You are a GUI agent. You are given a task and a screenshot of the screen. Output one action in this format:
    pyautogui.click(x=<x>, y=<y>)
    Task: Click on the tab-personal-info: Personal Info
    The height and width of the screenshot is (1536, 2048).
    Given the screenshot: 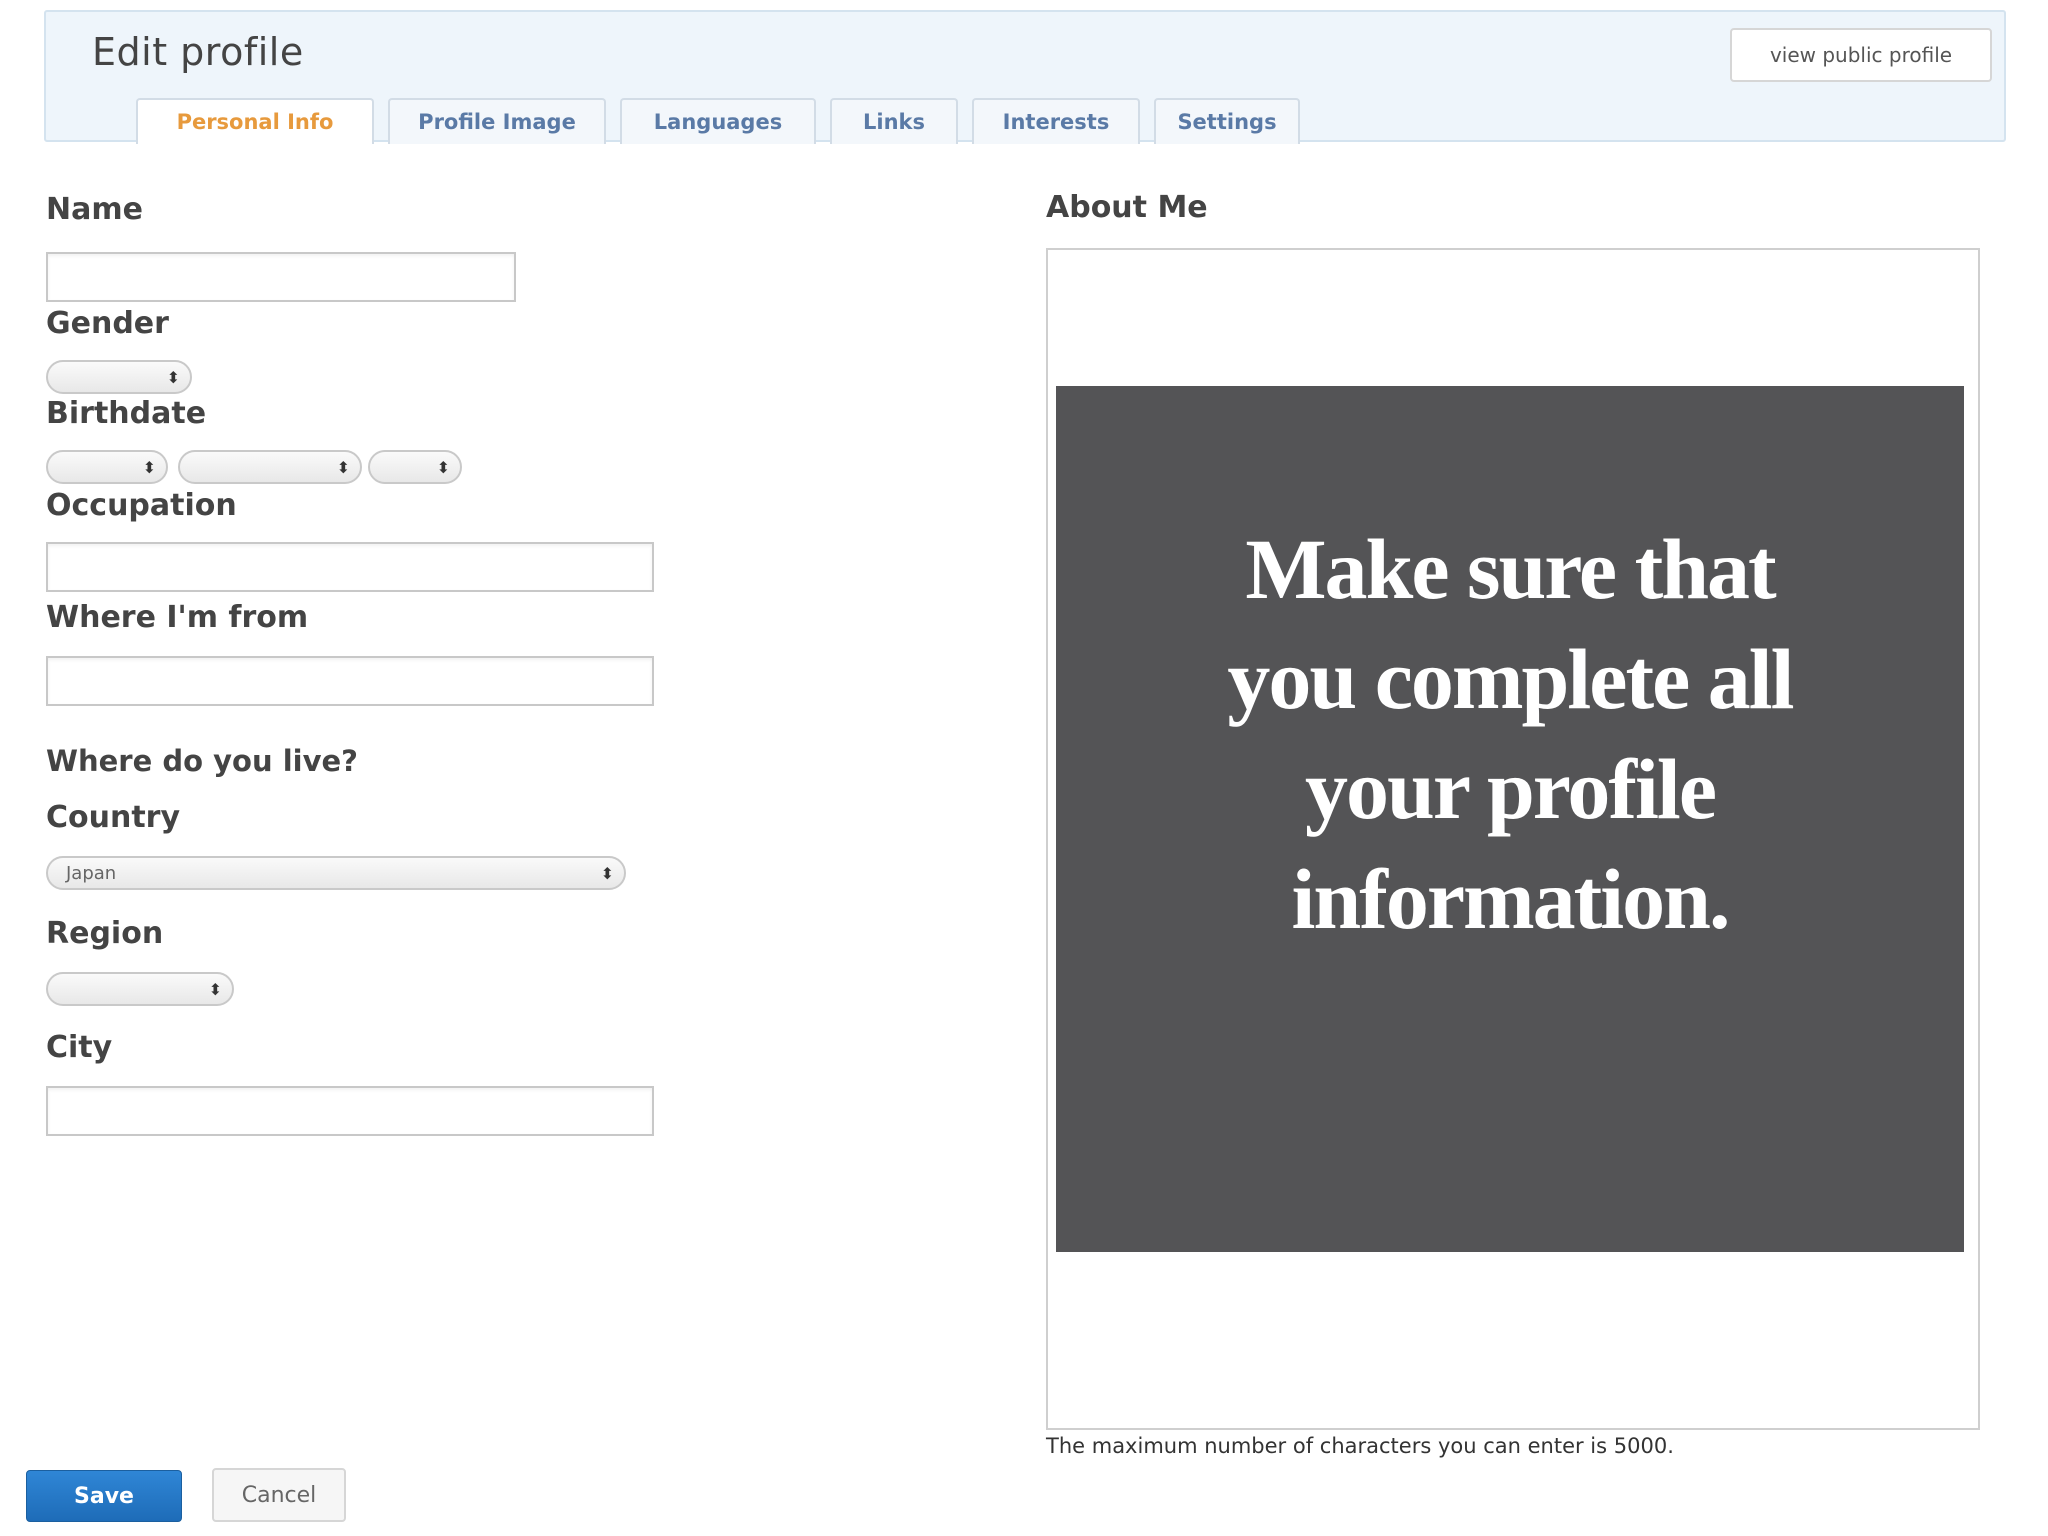 What is the action you would take?
    pyautogui.click(x=255, y=121)
    